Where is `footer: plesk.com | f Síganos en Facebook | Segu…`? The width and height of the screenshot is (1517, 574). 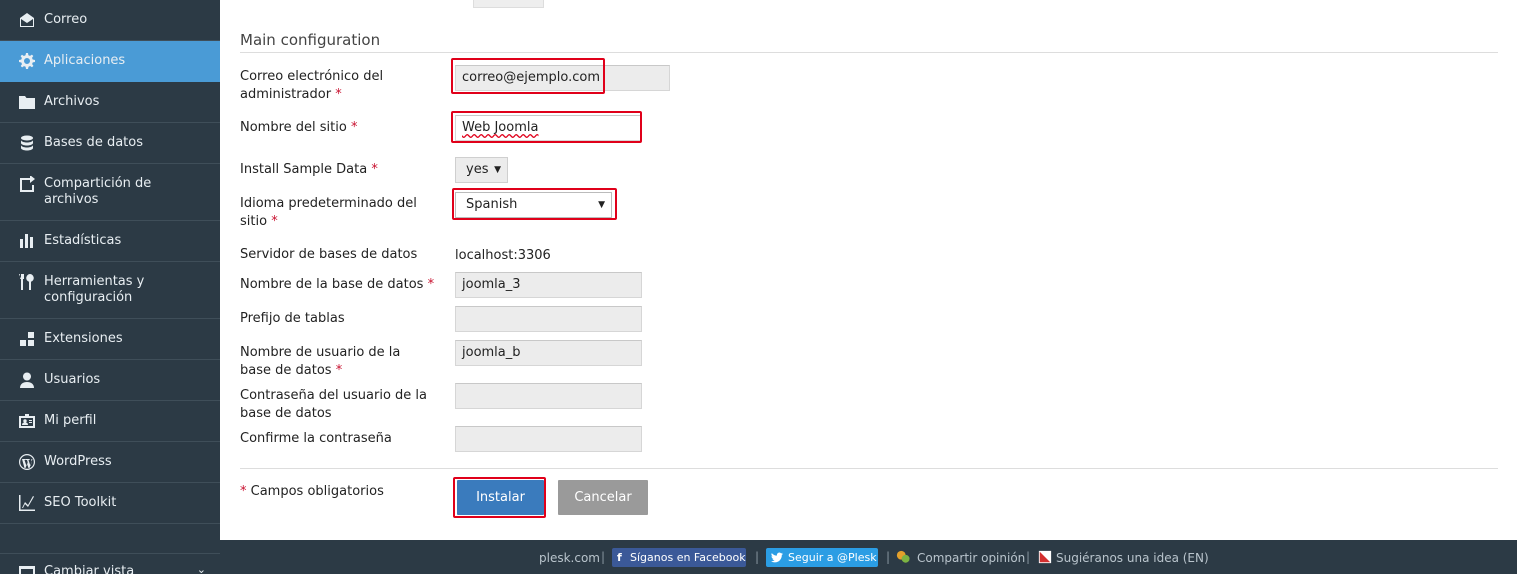
footer: plesk.com | f Síganos en Facebook | Segu… is located at coordinates (868, 557).